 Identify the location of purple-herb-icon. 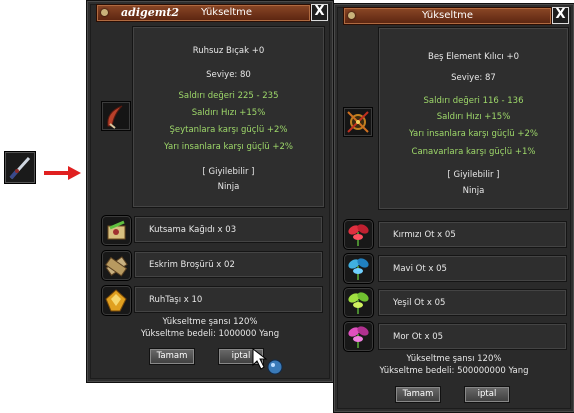
(358, 337).